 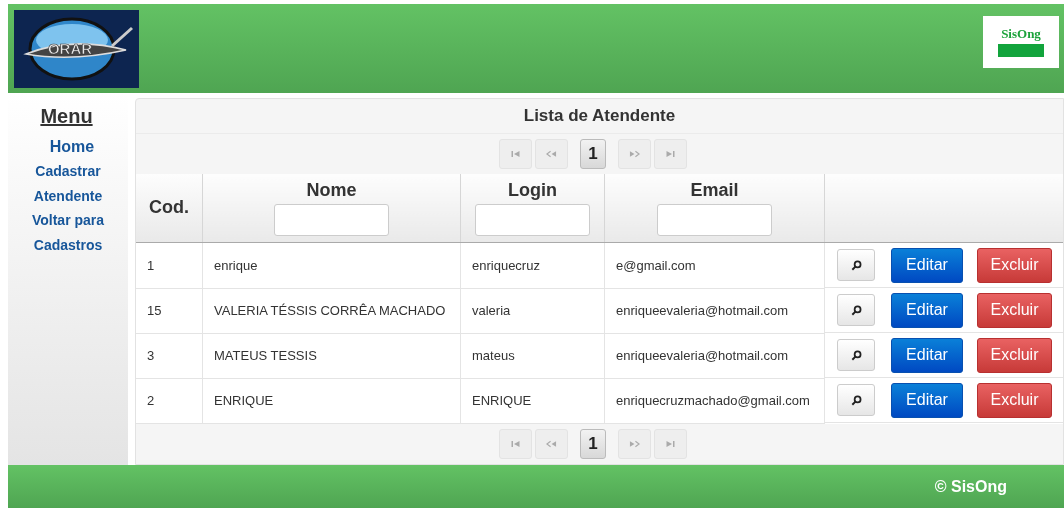 I want to click on column-header: Nome, so click(x=331, y=208).